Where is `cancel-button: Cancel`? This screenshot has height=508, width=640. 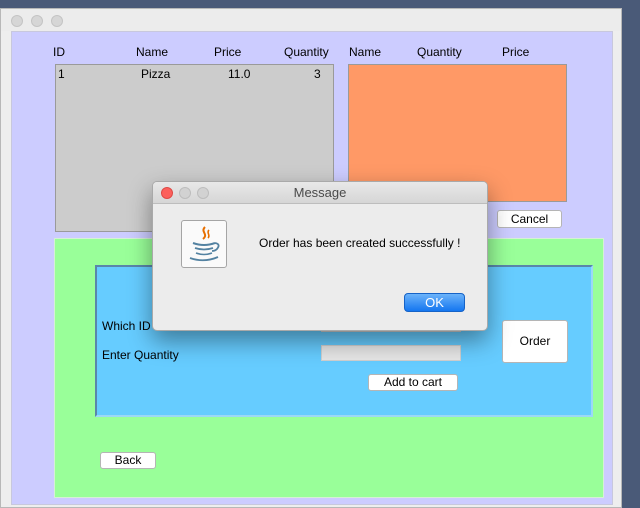 cancel-button: Cancel is located at coordinates (529, 219).